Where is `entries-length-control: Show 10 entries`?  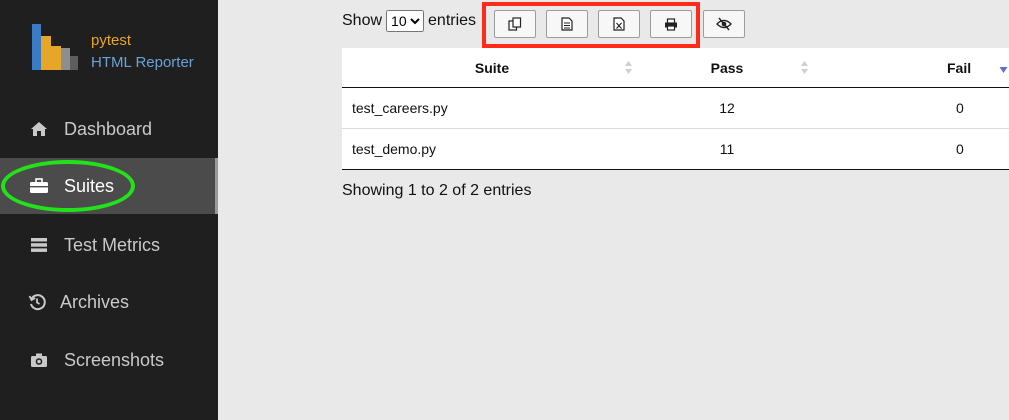 entries-length-control: Show 10 entries is located at coordinates (409, 21).